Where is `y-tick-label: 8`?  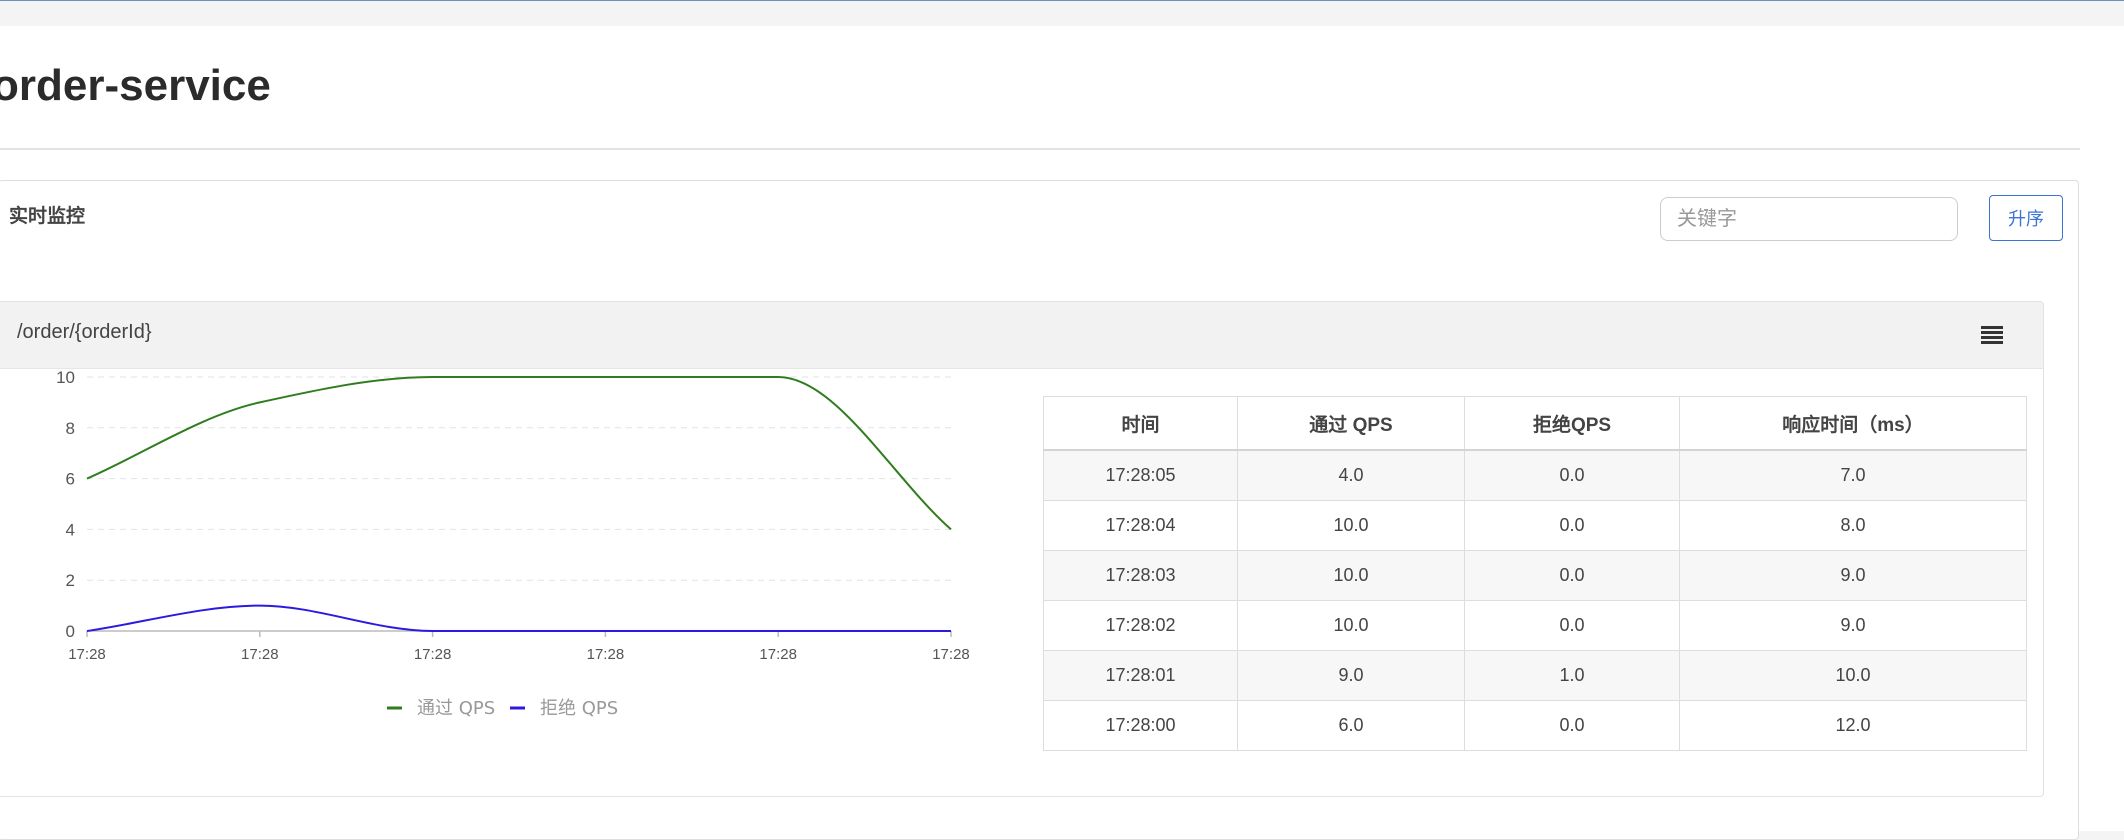
y-tick-label: 8 is located at coordinates (70, 428).